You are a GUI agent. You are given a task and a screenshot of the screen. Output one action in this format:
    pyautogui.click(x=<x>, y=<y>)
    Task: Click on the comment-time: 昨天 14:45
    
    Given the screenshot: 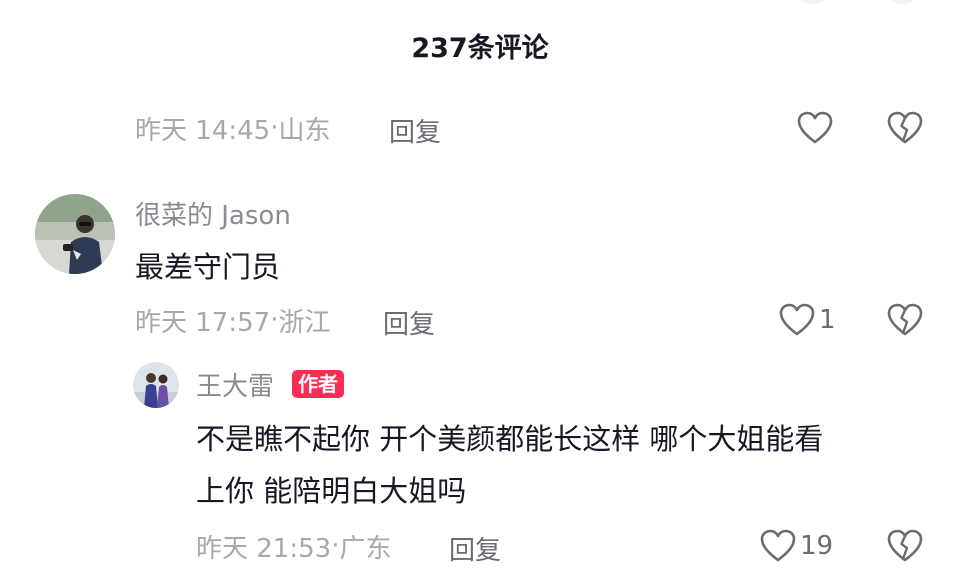 What is the action you would take?
    pyautogui.click(x=203, y=130)
    